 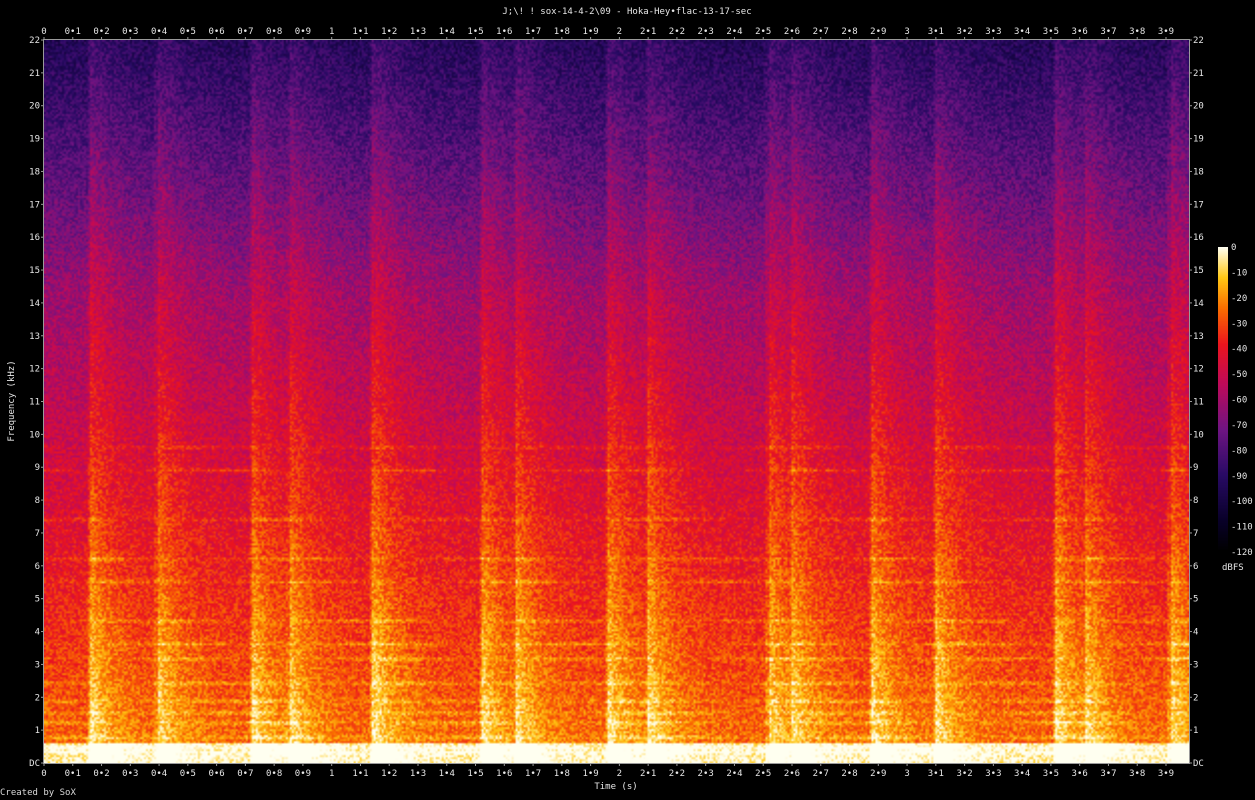 What do you see at coordinates (1242, 502) in the screenshot?
I see `colorbar-tick-label: -100` at bounding box center [1242, 502].